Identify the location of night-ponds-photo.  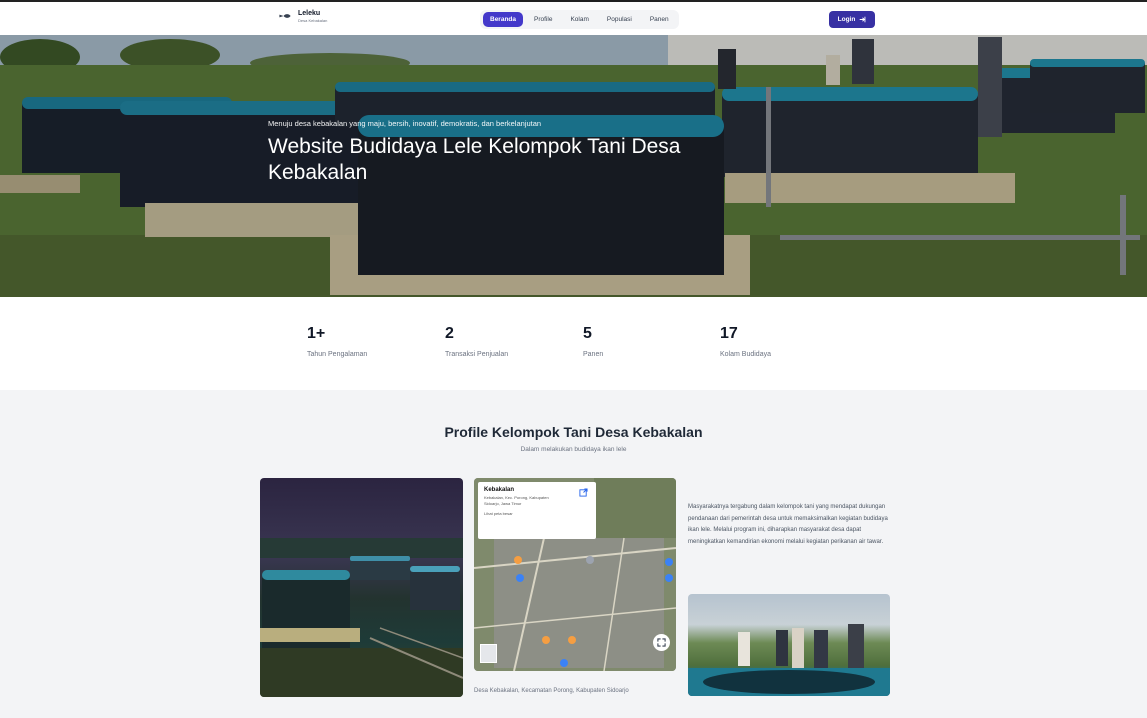
(361, 587).